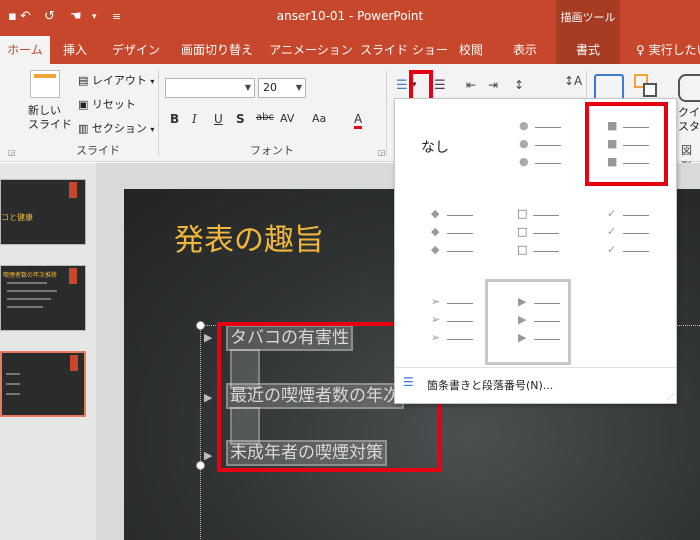 The width and height of the screenshot is (700, 540). What do you see at coordinates (404, 50) in the screenshot?
I see `tab-slideshow: スライド ショー` at bounding box center [404, 50].